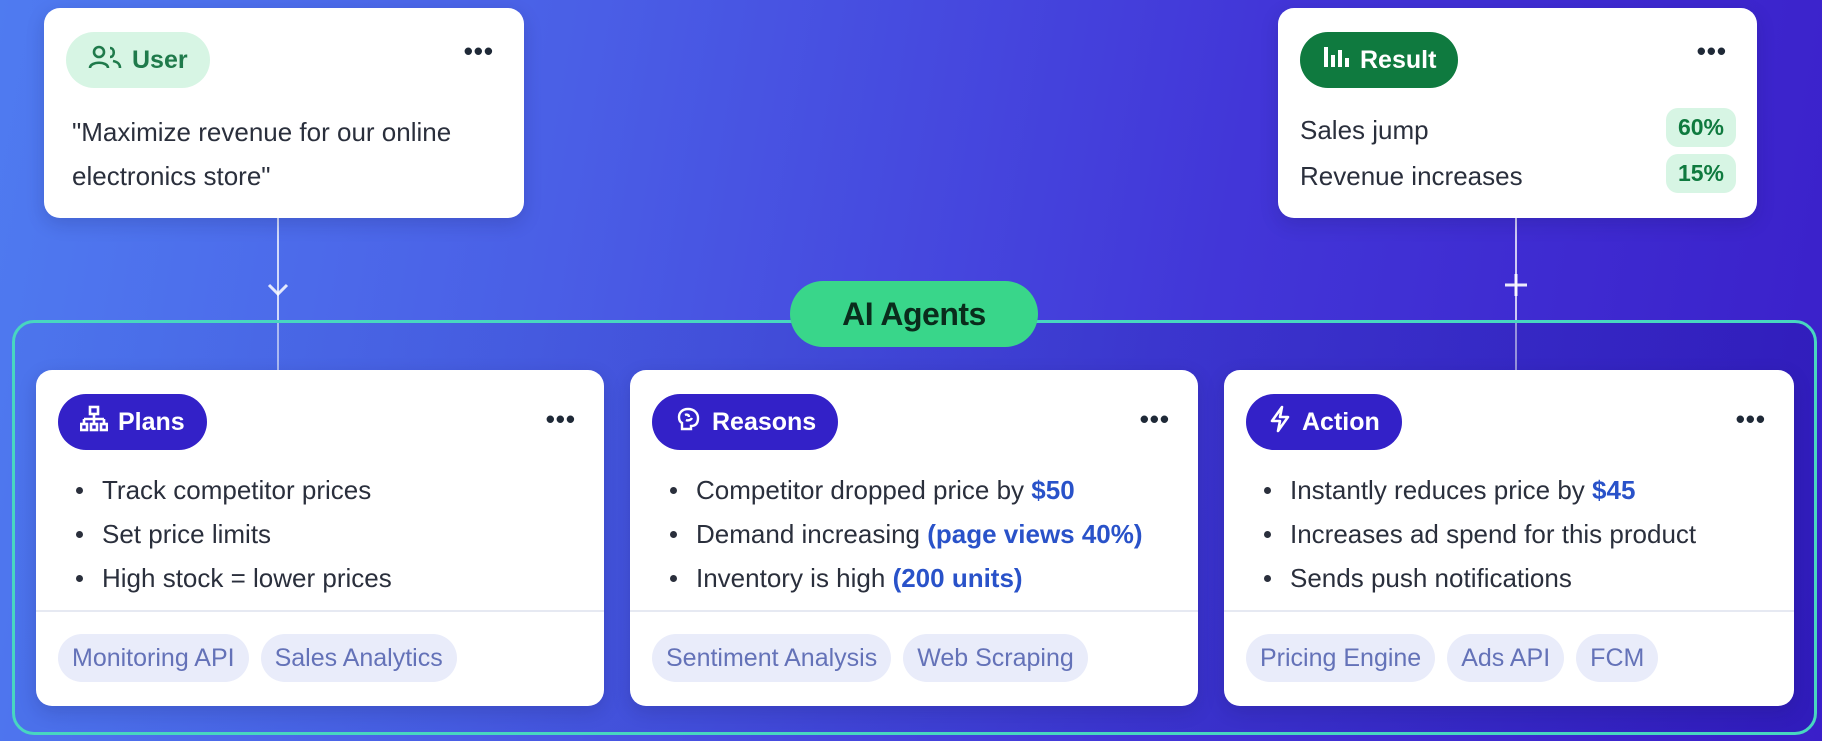 The image size is (1822, 741). What do you see at coordinates (1700, 127) in the screenshot?
I see `result-metric-badge: 60%` at bounding box center [1700, 127].